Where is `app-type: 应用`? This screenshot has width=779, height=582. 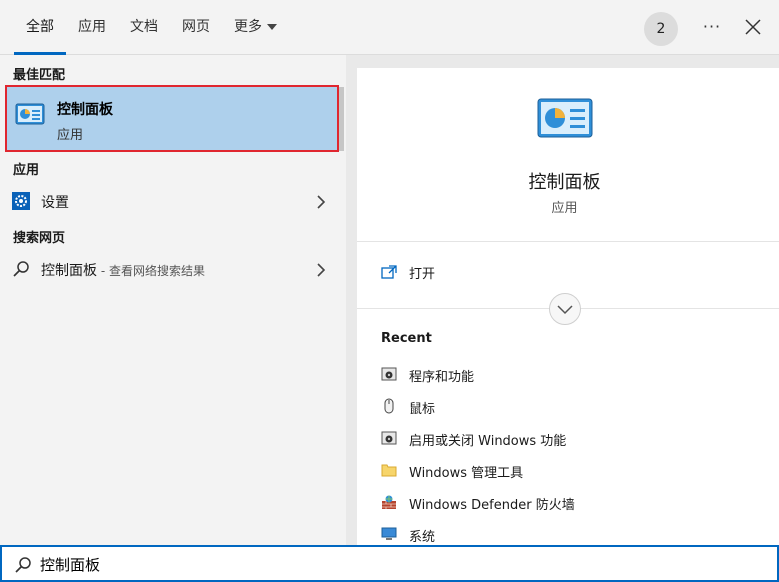 app-type: 应用 is located at coordinates (564, 208).